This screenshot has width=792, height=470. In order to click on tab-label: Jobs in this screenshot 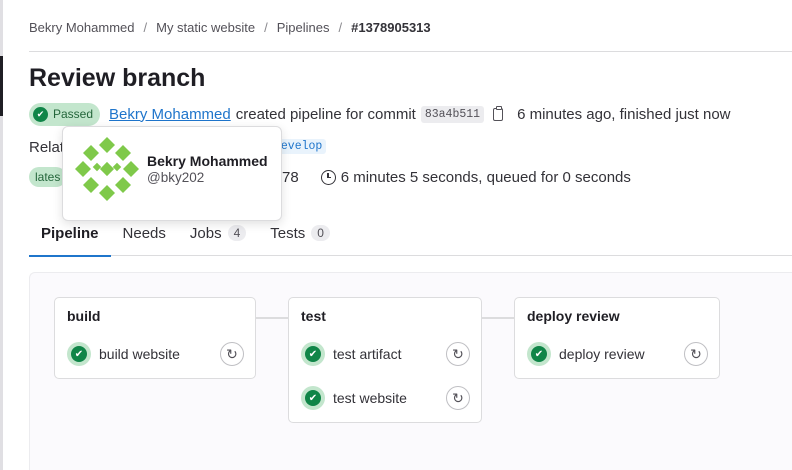, I will do `click(205, 233)`.